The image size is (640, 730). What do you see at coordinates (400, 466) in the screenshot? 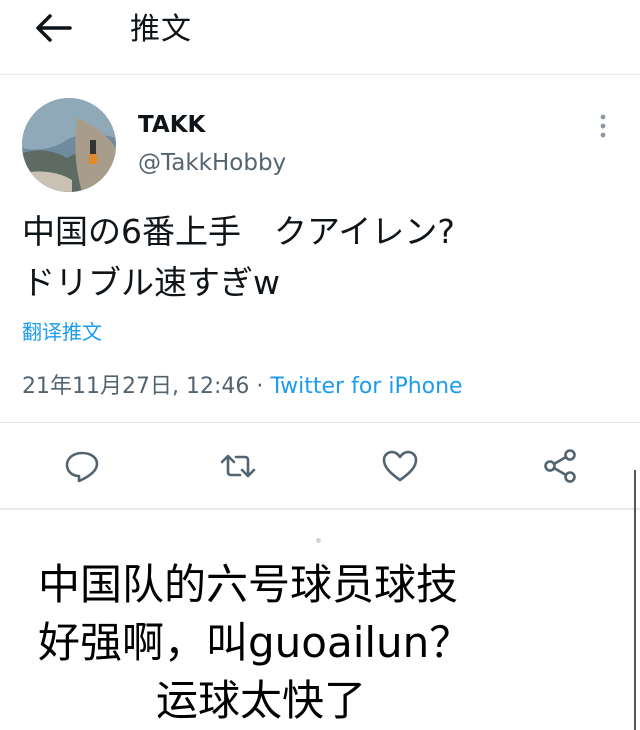
I see `like-icon` at bounding box center [400, 466].